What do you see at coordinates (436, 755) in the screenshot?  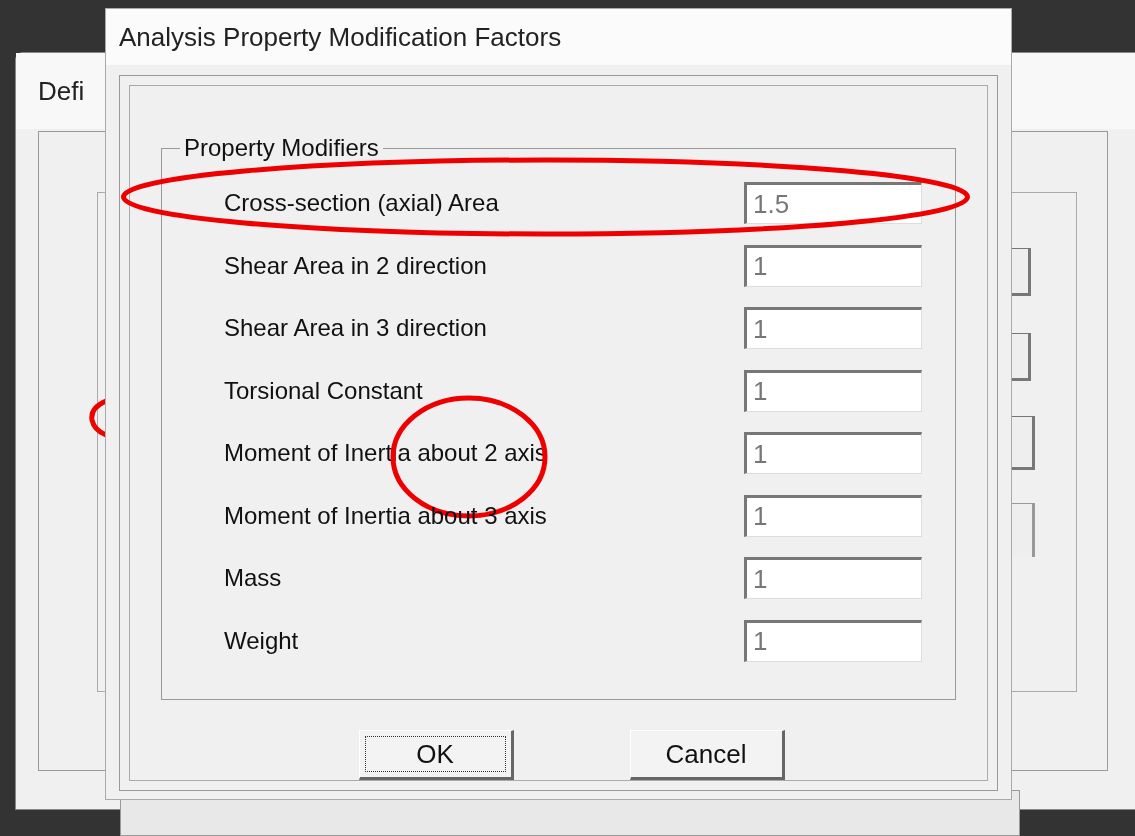 I see `dialog-button: OK` at bounding box center [436, 755].